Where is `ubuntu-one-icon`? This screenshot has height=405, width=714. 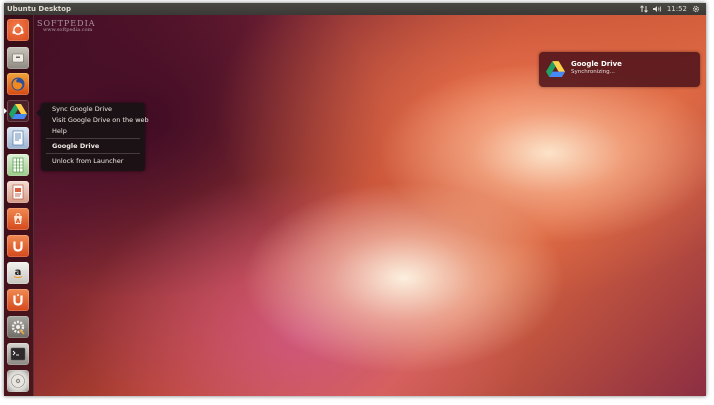 ubuntu-one-icon is located at coordinates (18, 246).